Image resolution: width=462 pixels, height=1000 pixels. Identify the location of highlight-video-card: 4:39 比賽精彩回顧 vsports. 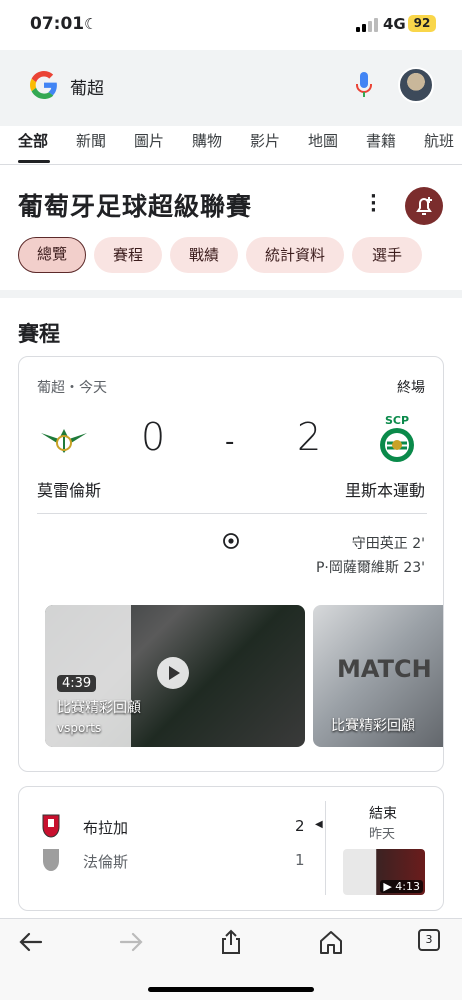
(175, 676).